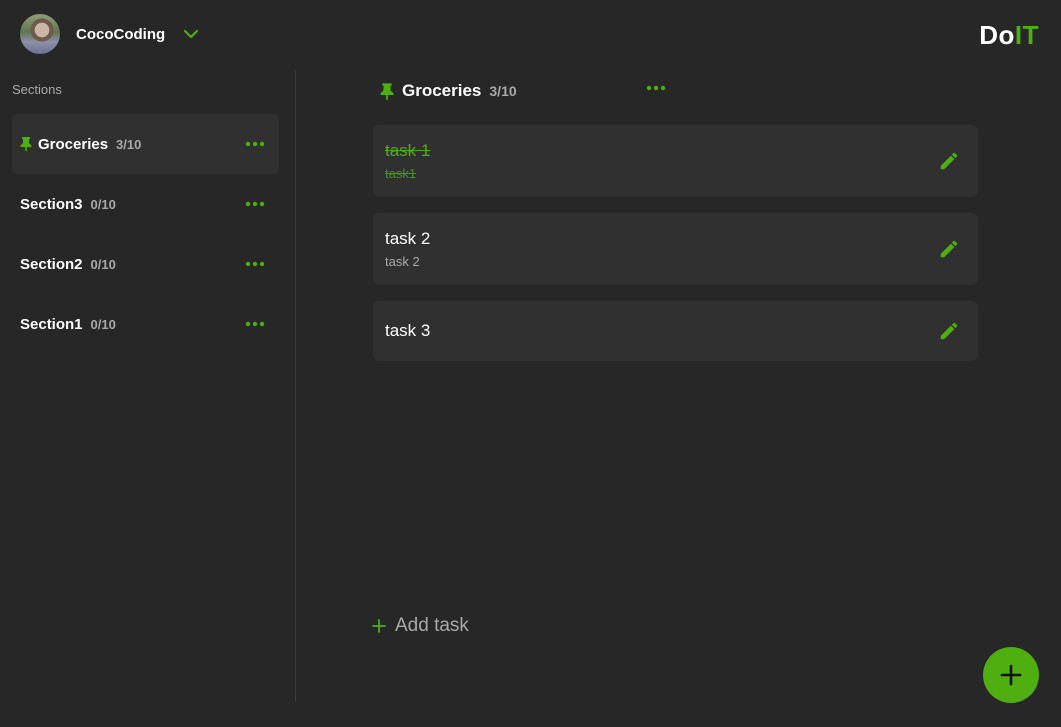 The height and width of the screenshot is (727, 1061). What do you see at coordinates (51, 324) in the screenshot?
I see `section-name: Section1` at bounding box center [51, 324].